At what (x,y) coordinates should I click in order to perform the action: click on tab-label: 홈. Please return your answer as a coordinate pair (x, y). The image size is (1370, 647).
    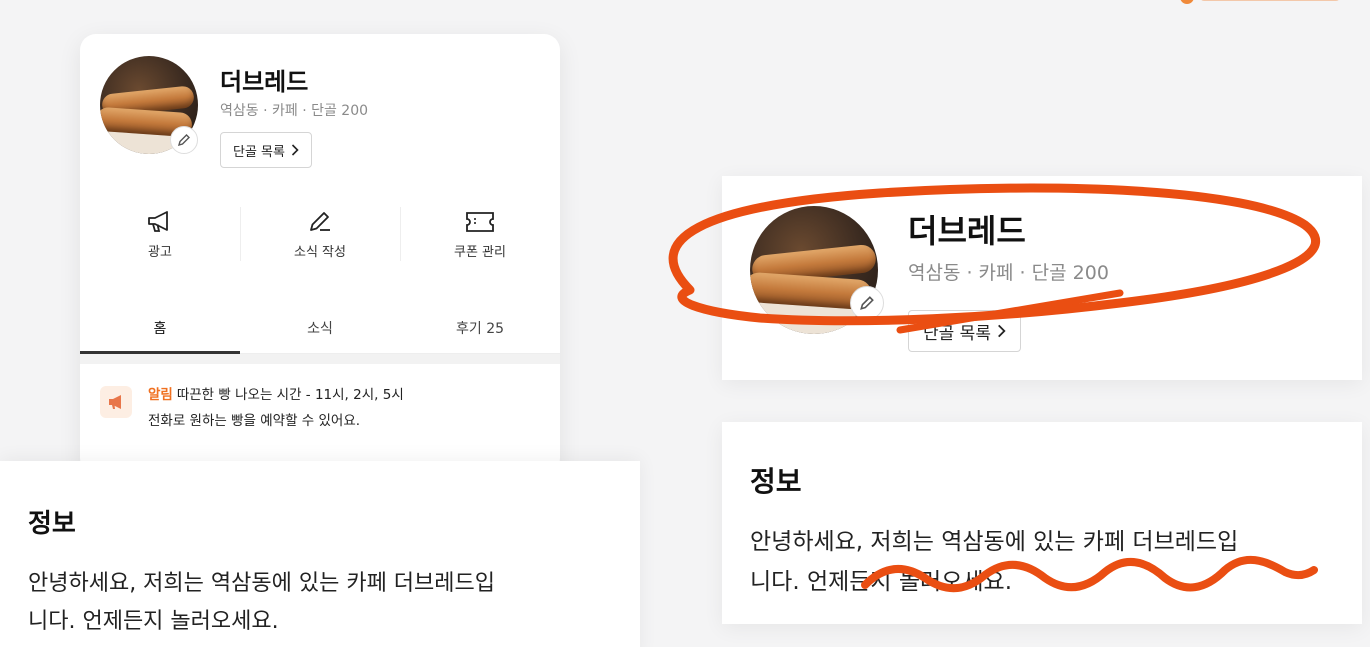
    Looking at the image, I should click on (160, 328).